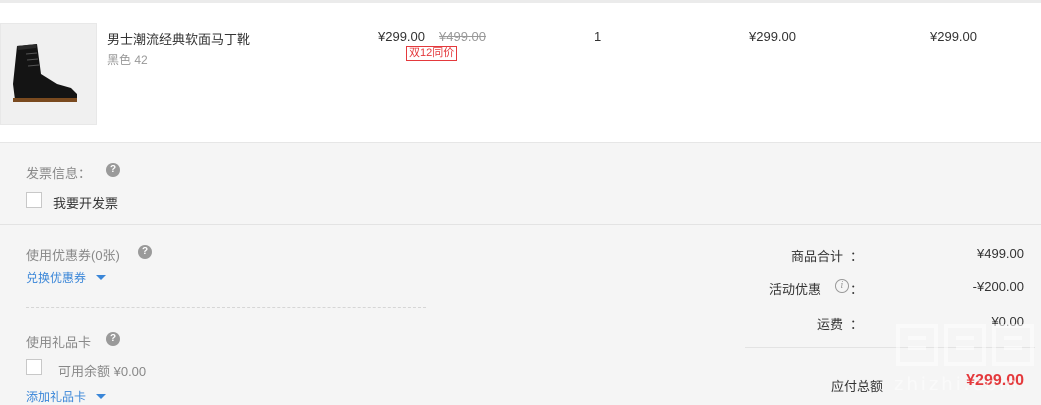 The image size is (1041, 405). Describe the element at coordinates (998, 286) in the screenshot. I see `discount-value: -¥200.00` at that location.